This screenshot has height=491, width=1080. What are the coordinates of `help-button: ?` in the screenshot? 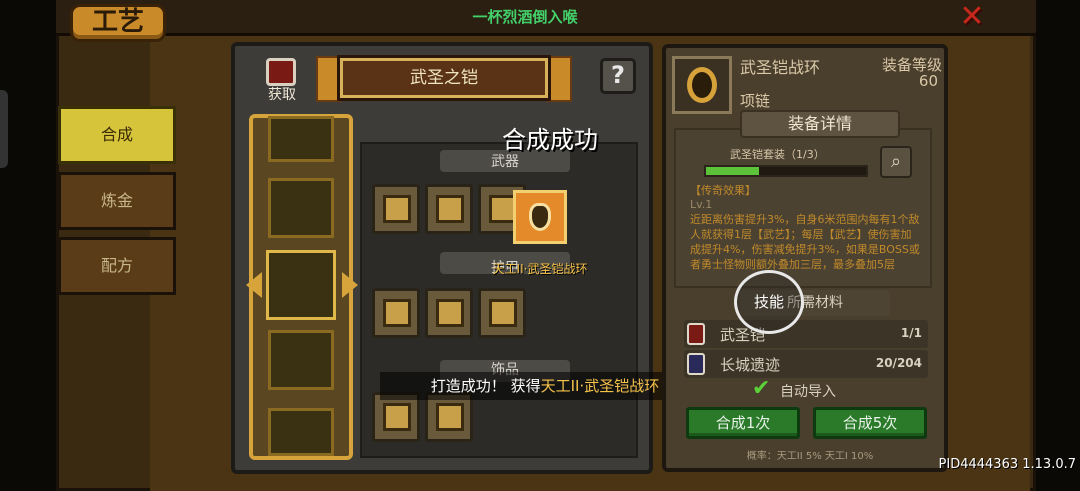 It's located at (618, 76).